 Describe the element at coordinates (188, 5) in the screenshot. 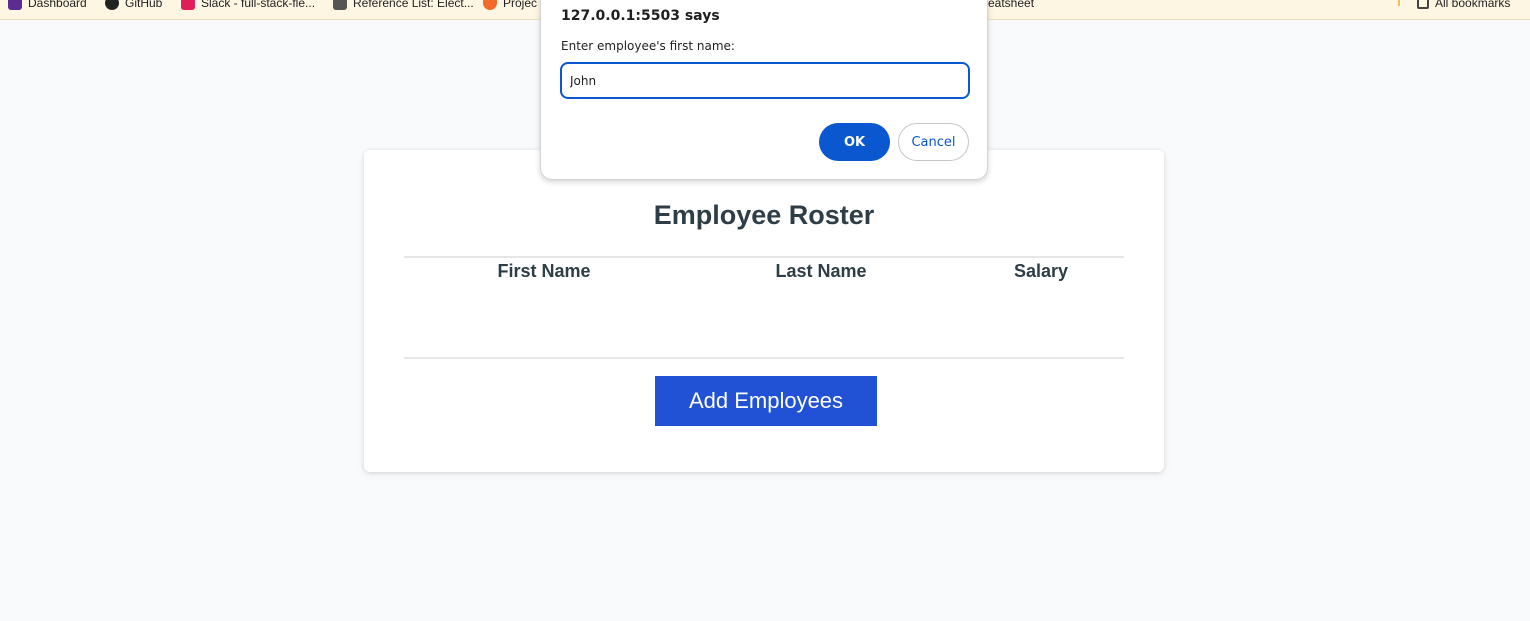

I see `slack-icon` at that location.